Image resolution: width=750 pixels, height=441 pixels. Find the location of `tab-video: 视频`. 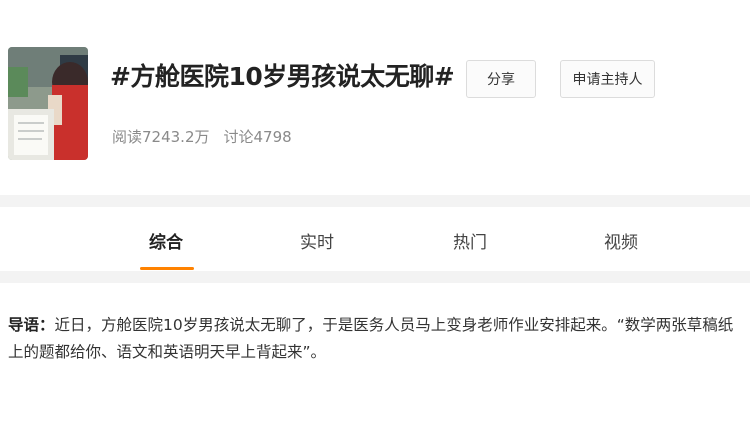

tab-video: 视频 is located at coordinates (621, 240).